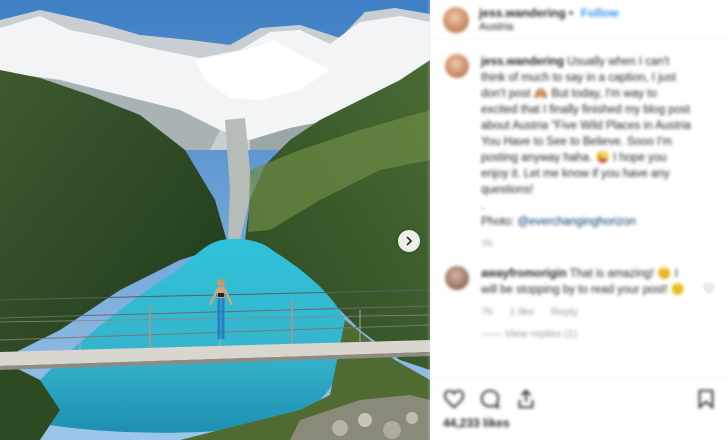 The height and width of the screenshot is (440, 728). Describe the element at coordinates (576, 222) in the screenshot. I see `photo-credit-link: @everchanginghorizon` at that location.